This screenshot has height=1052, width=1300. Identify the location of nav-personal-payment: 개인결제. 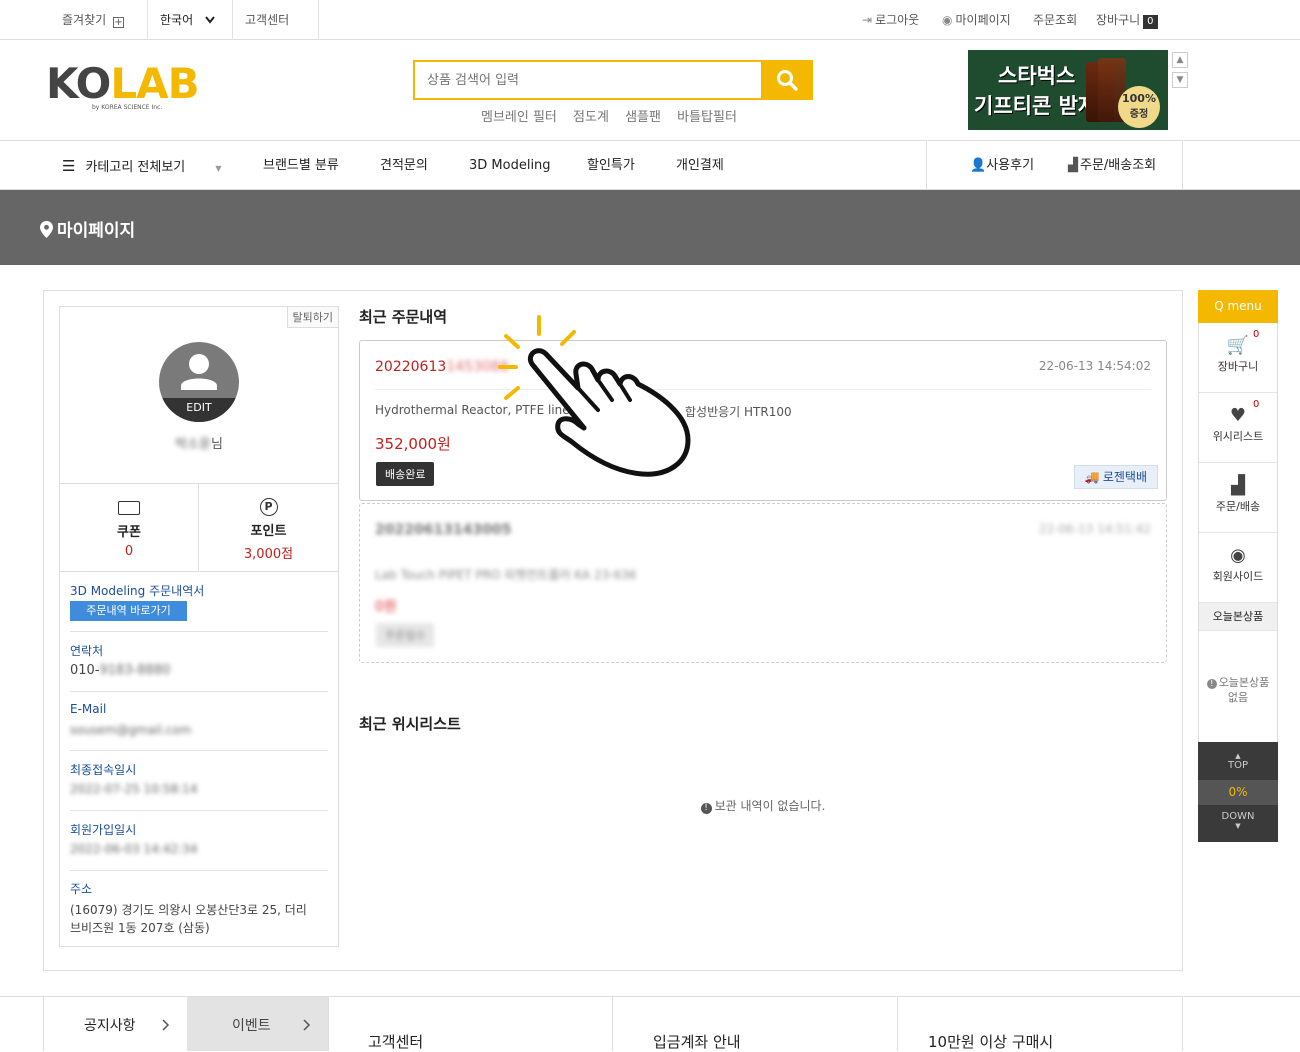
(700, 166).